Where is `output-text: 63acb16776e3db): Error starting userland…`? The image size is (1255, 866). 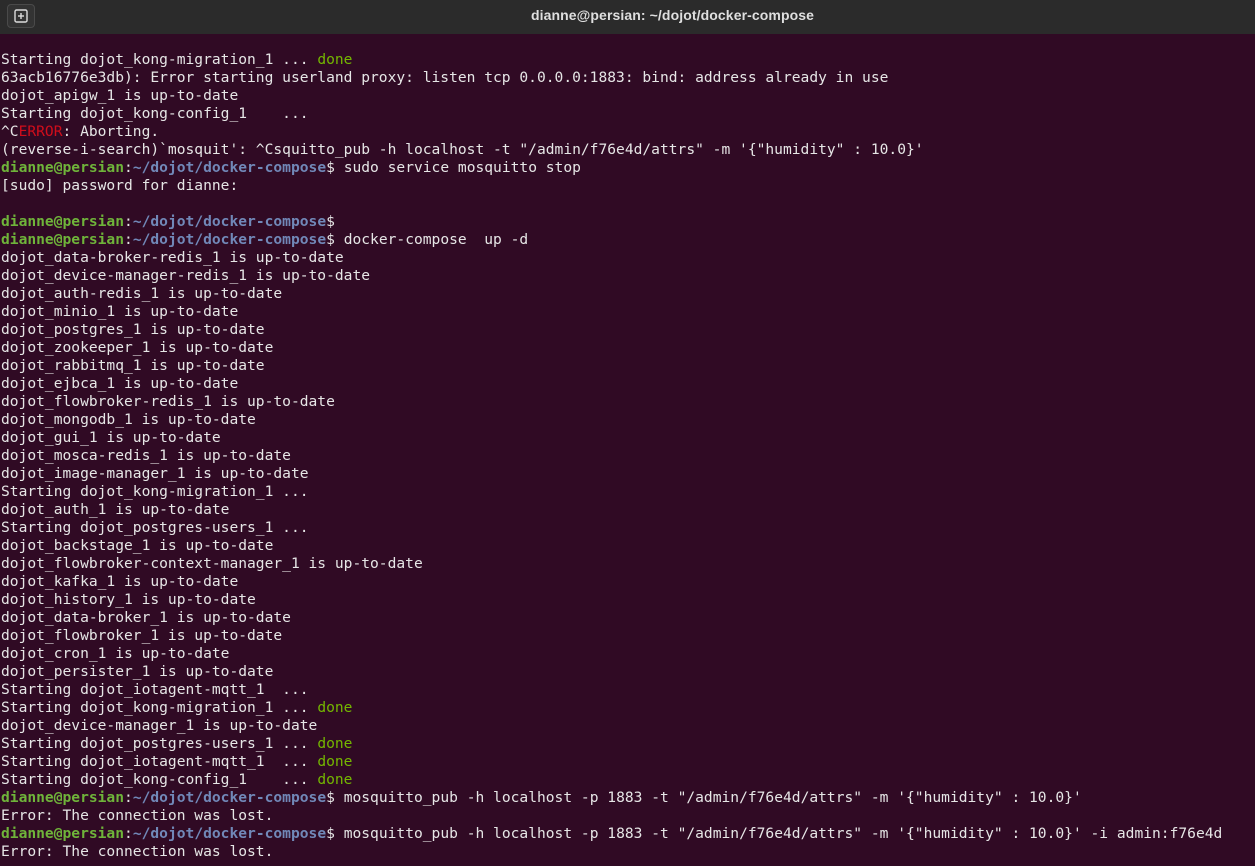 output-text: 63acb16776e3db): Error starting userland… is located at coordinates (445, 77).